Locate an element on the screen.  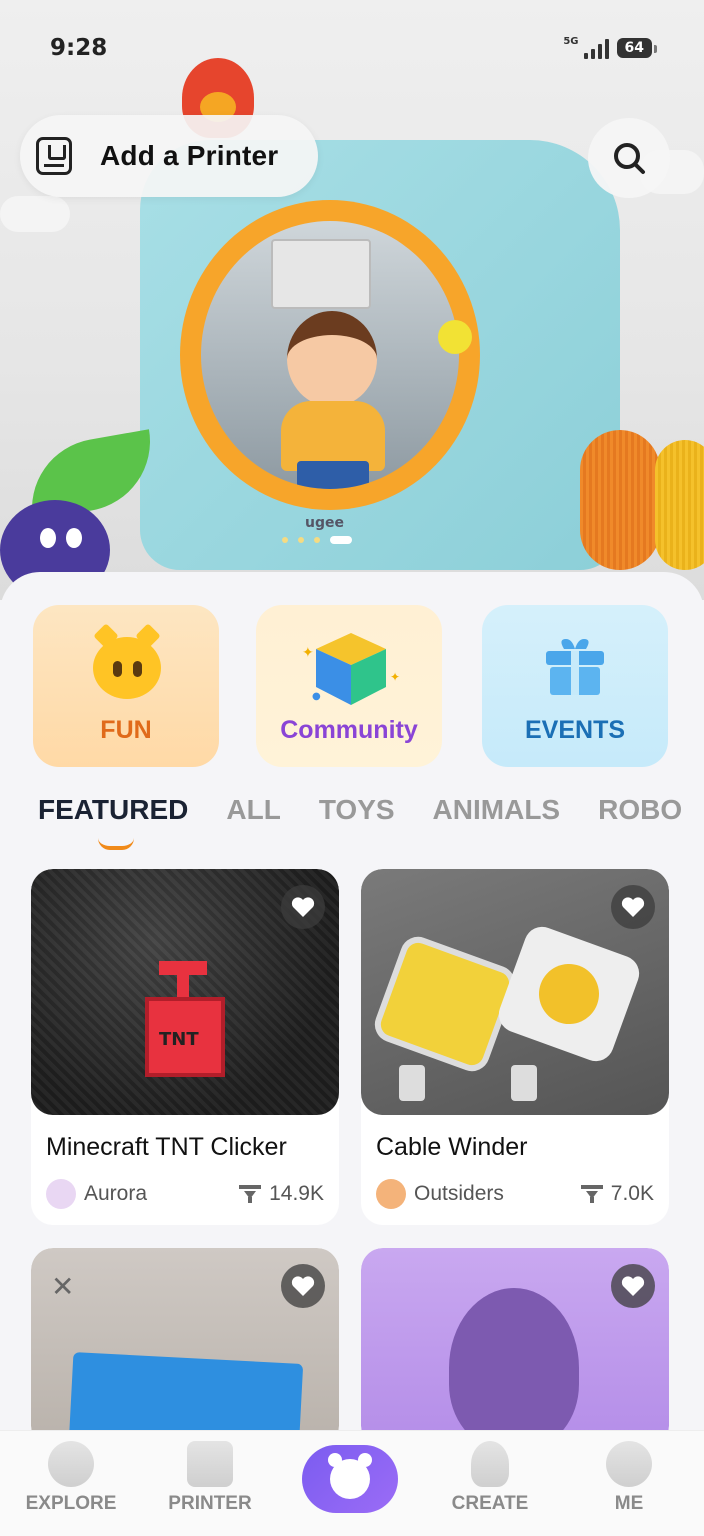
bear-icon is located at coordinates (350, 1476).